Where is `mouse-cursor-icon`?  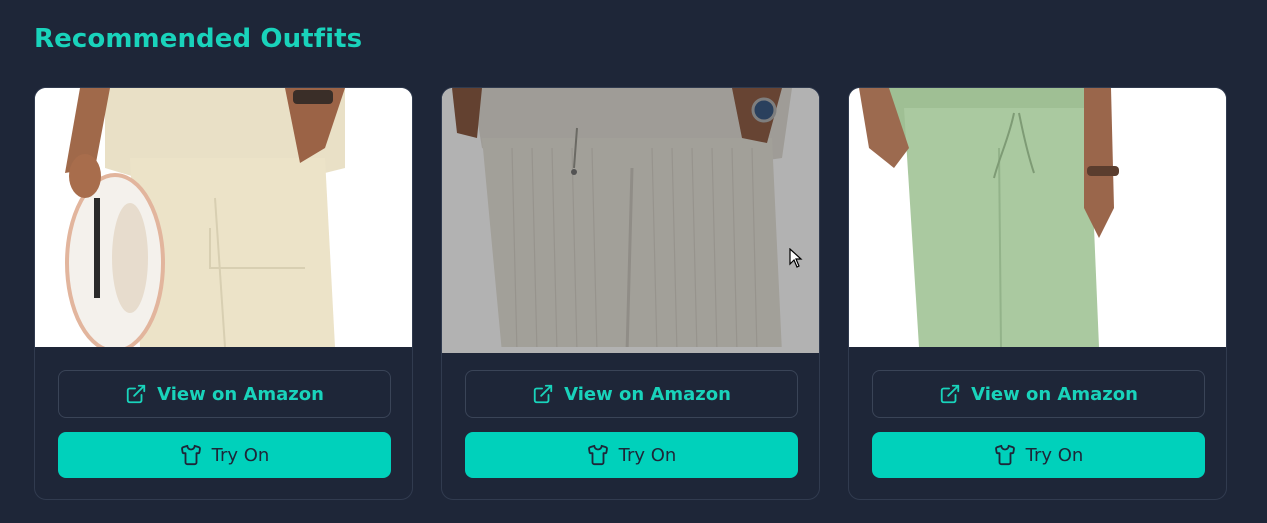 mouse-cursor-icon is located at coordinates (796, 258).